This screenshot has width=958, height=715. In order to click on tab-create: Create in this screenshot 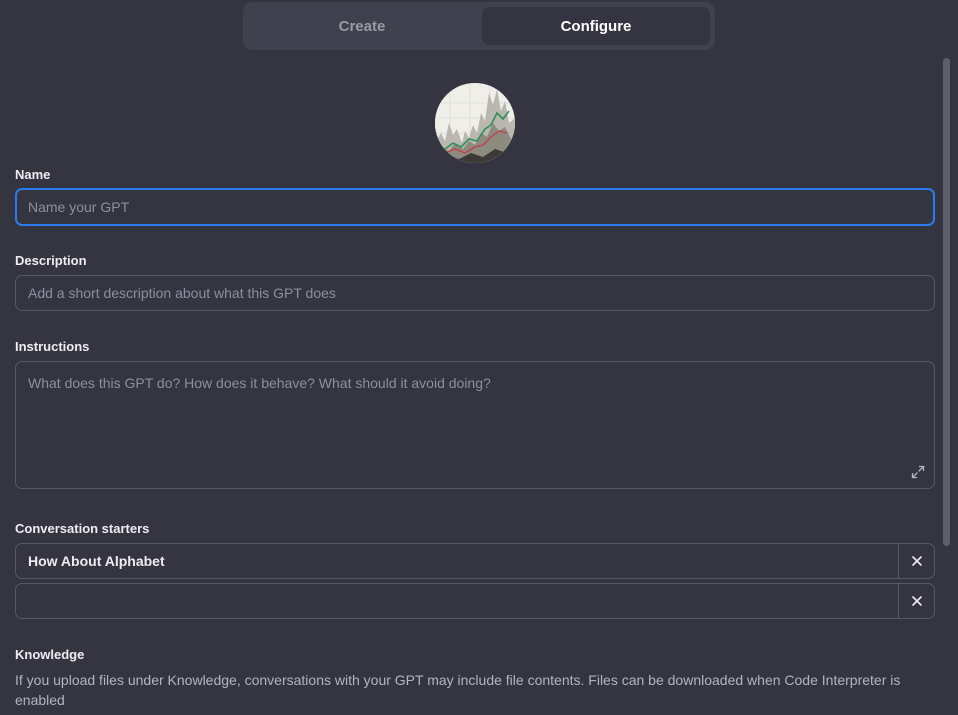, I will do `click(362, 26)`.